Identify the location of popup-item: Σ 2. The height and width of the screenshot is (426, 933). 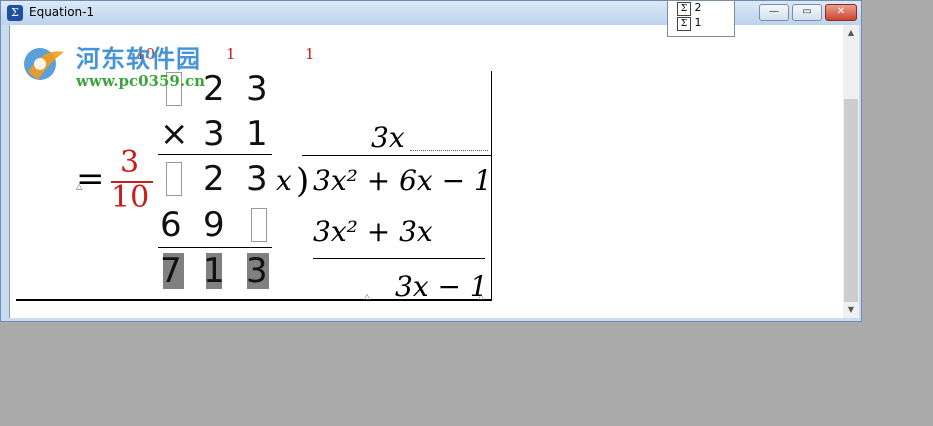
(689, 8).